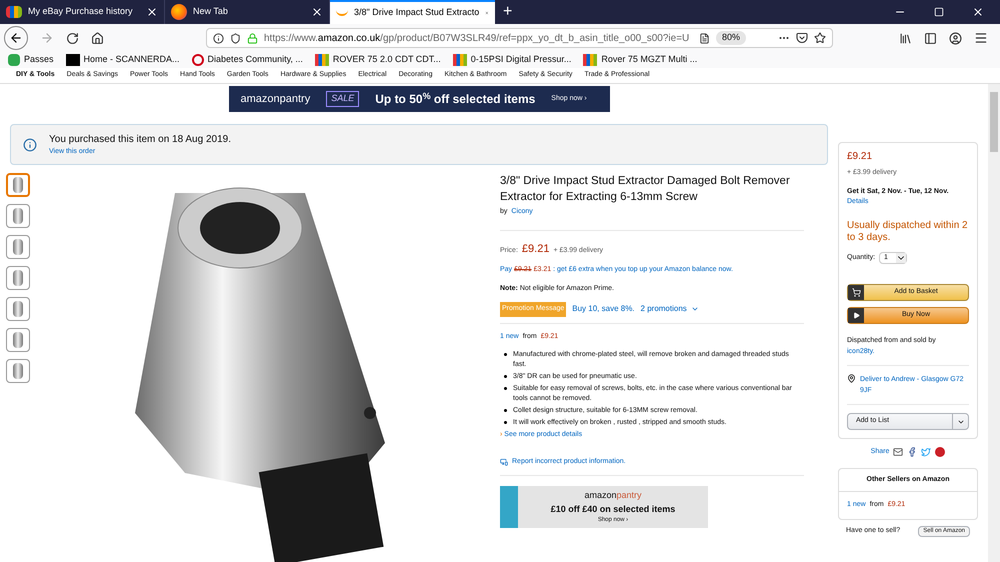 The width and height of the screenshot is (1000, 562). I want to click on account-icon, so click(955, 38).